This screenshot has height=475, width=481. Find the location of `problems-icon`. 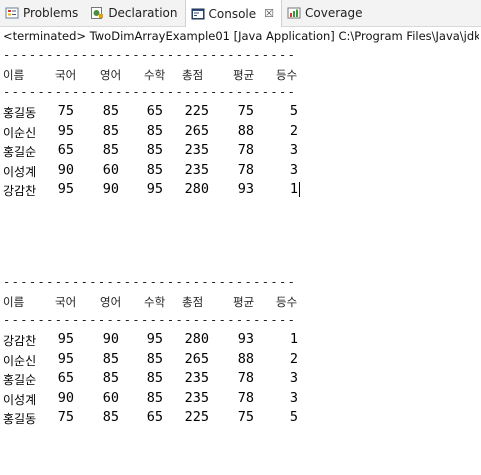

problems-icon is located at coordinates (12, 13).